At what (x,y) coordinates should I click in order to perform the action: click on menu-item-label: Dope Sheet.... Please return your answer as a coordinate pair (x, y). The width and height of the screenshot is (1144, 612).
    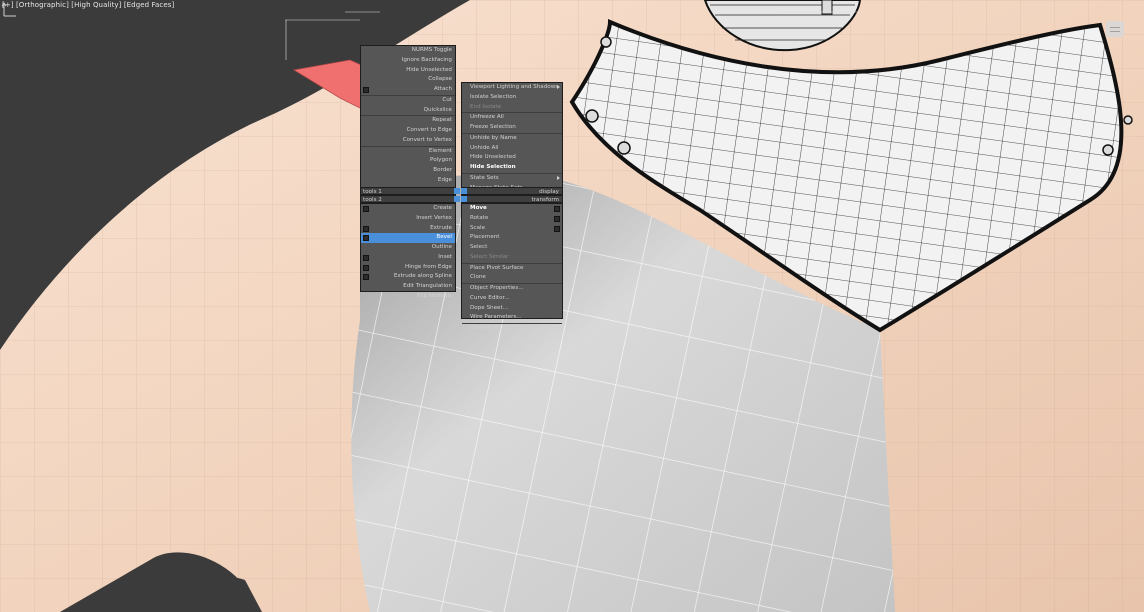
    Looking at the image, I should click on (489, 307).